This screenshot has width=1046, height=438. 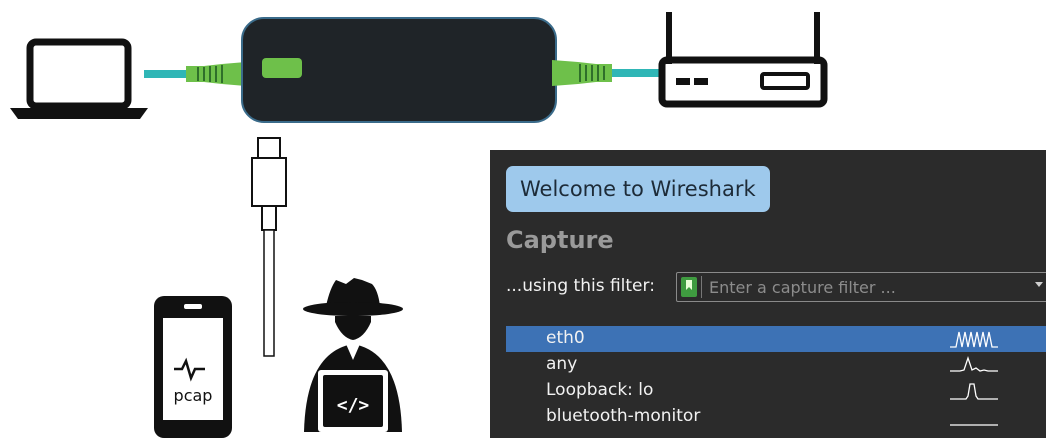 What do you see at coordinates (399, 70) in the screenshot?
I see `network-tap-device` at bounding box center [399, 70].